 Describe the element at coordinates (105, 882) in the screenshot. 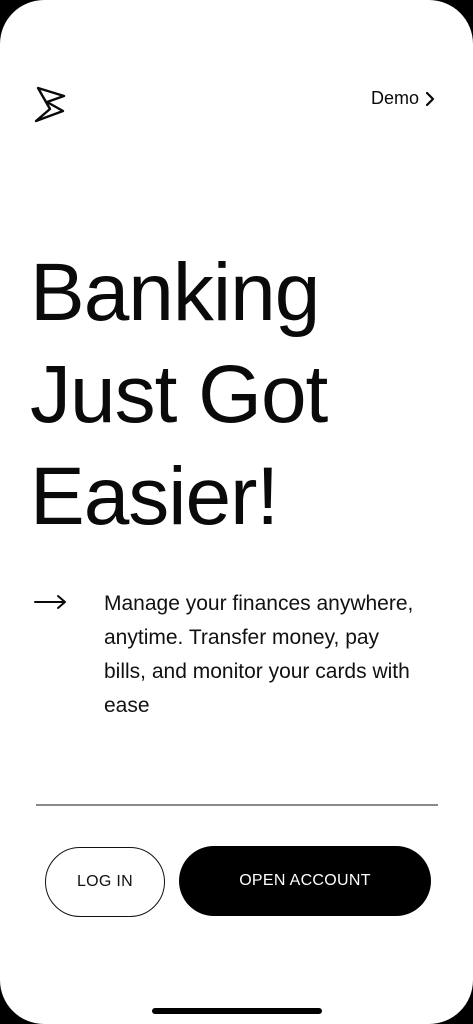

I see `login-button: LOG IN` at that location.